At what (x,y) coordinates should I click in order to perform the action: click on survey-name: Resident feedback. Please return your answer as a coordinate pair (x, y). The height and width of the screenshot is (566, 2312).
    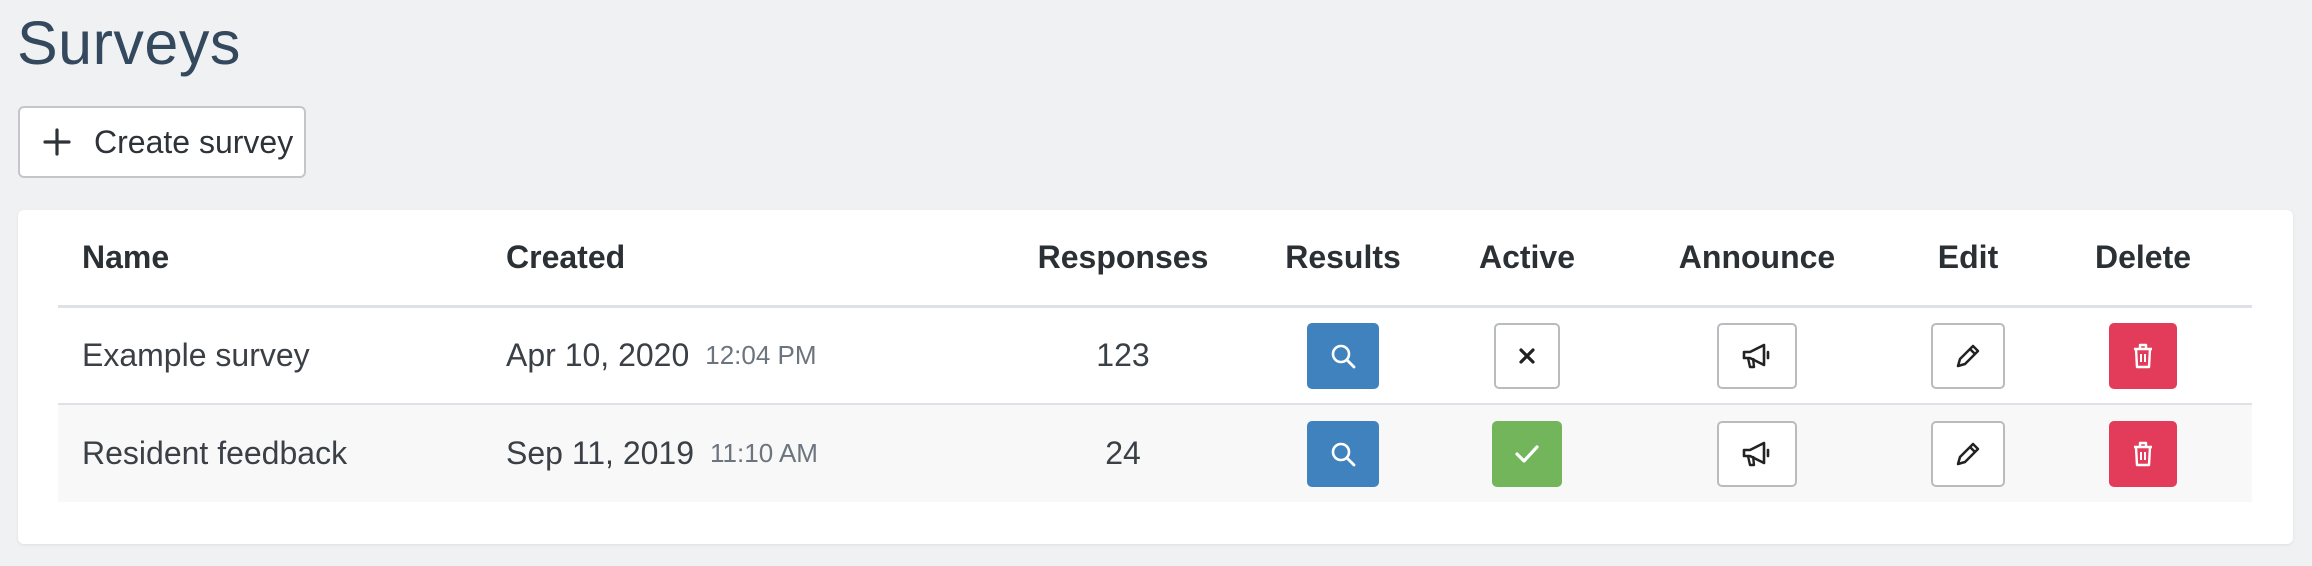
    Looking at the image, I should click on (215, 453).